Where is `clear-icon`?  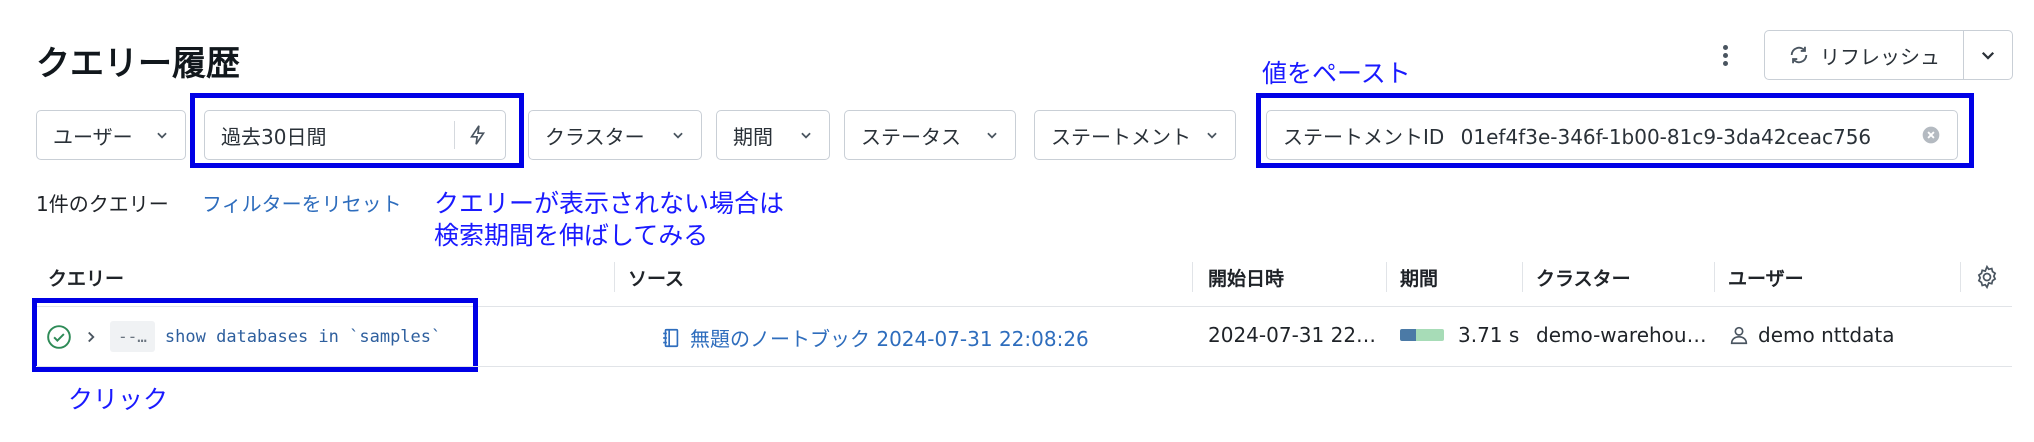
clear-icon is located at coordinates (1931, 135).